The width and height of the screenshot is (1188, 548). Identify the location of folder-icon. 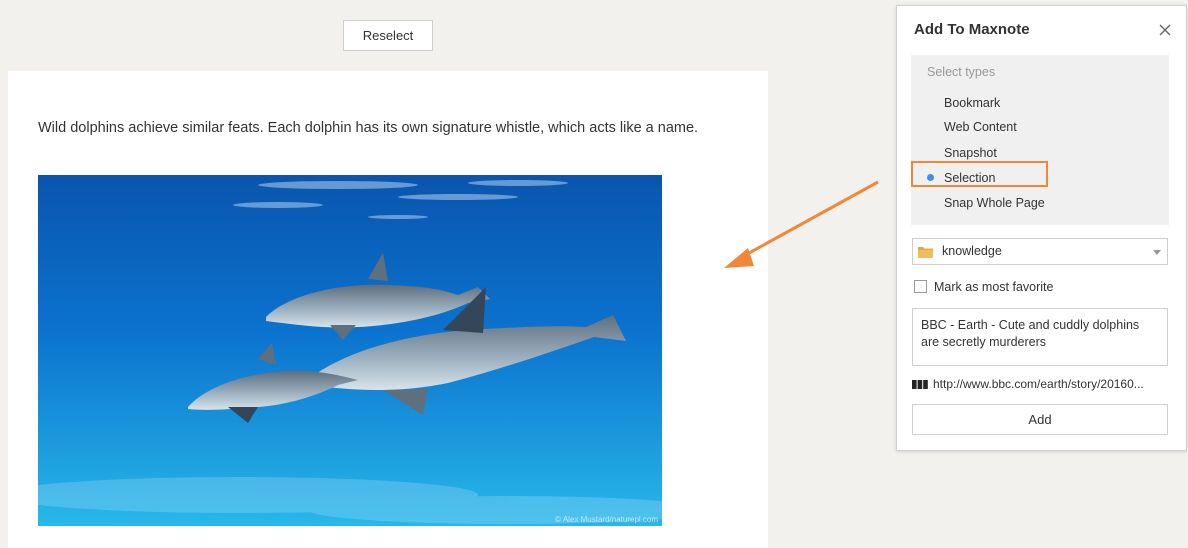
(925, 252).